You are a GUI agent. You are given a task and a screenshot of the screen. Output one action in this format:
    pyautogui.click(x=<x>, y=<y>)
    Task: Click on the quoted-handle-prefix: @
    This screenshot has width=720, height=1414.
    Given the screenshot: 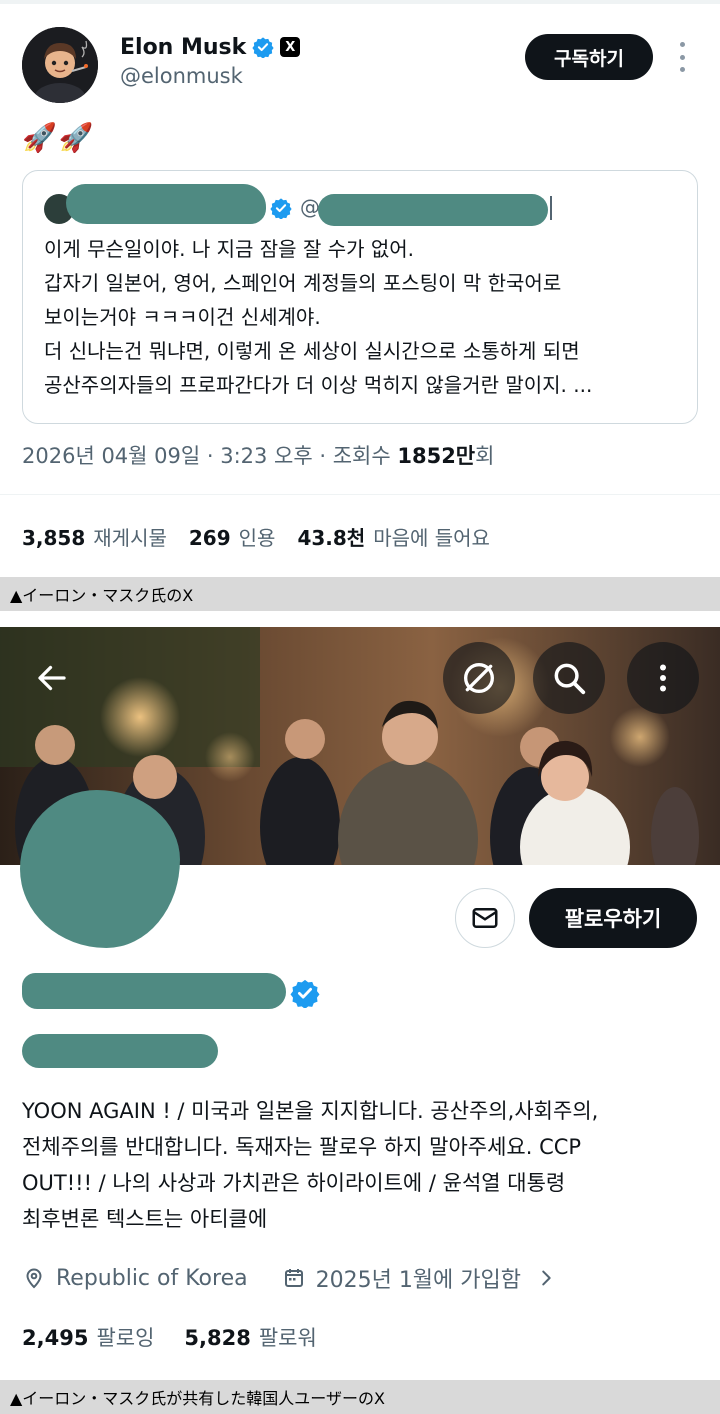 What is the action you would take?
    pyautogui.click(x=310, y=207)
    